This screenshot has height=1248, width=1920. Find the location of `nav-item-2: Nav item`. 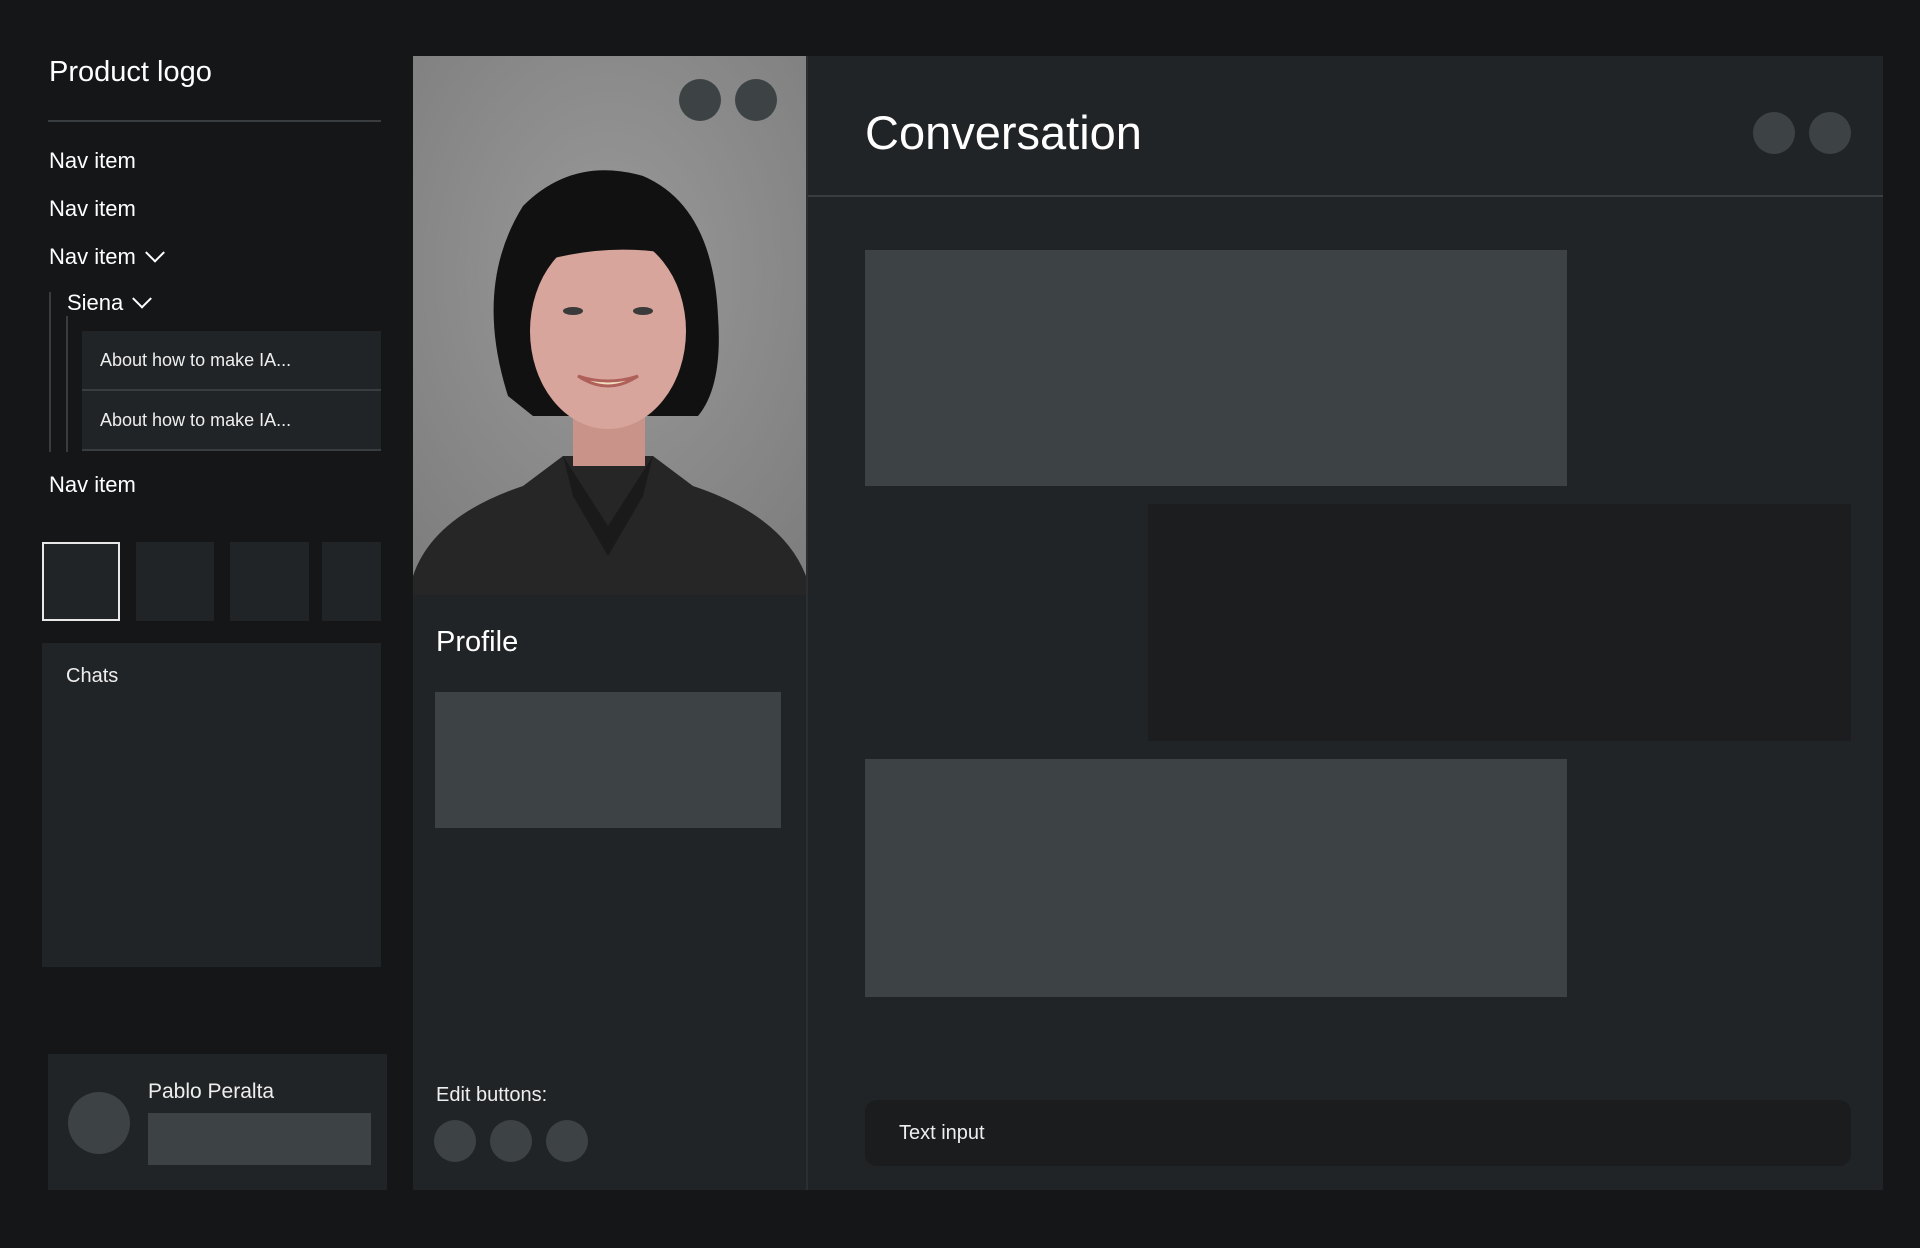

nav-item-2: Nav item is located at coordinates (92, 209).